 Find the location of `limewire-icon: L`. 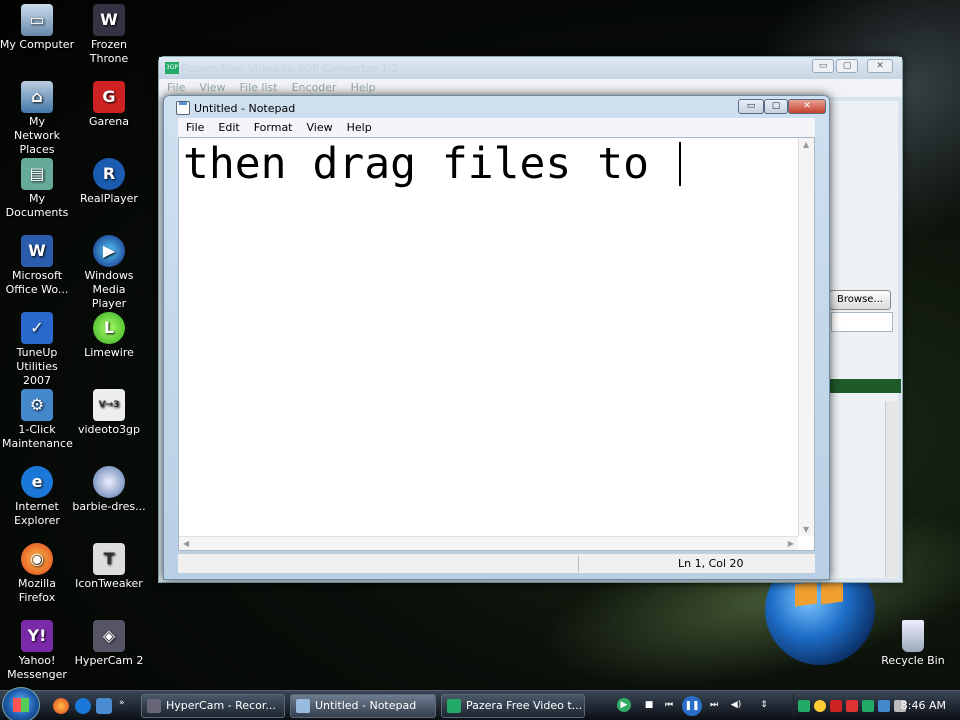

limewire-icon: L is located at coordinates (109, 328).